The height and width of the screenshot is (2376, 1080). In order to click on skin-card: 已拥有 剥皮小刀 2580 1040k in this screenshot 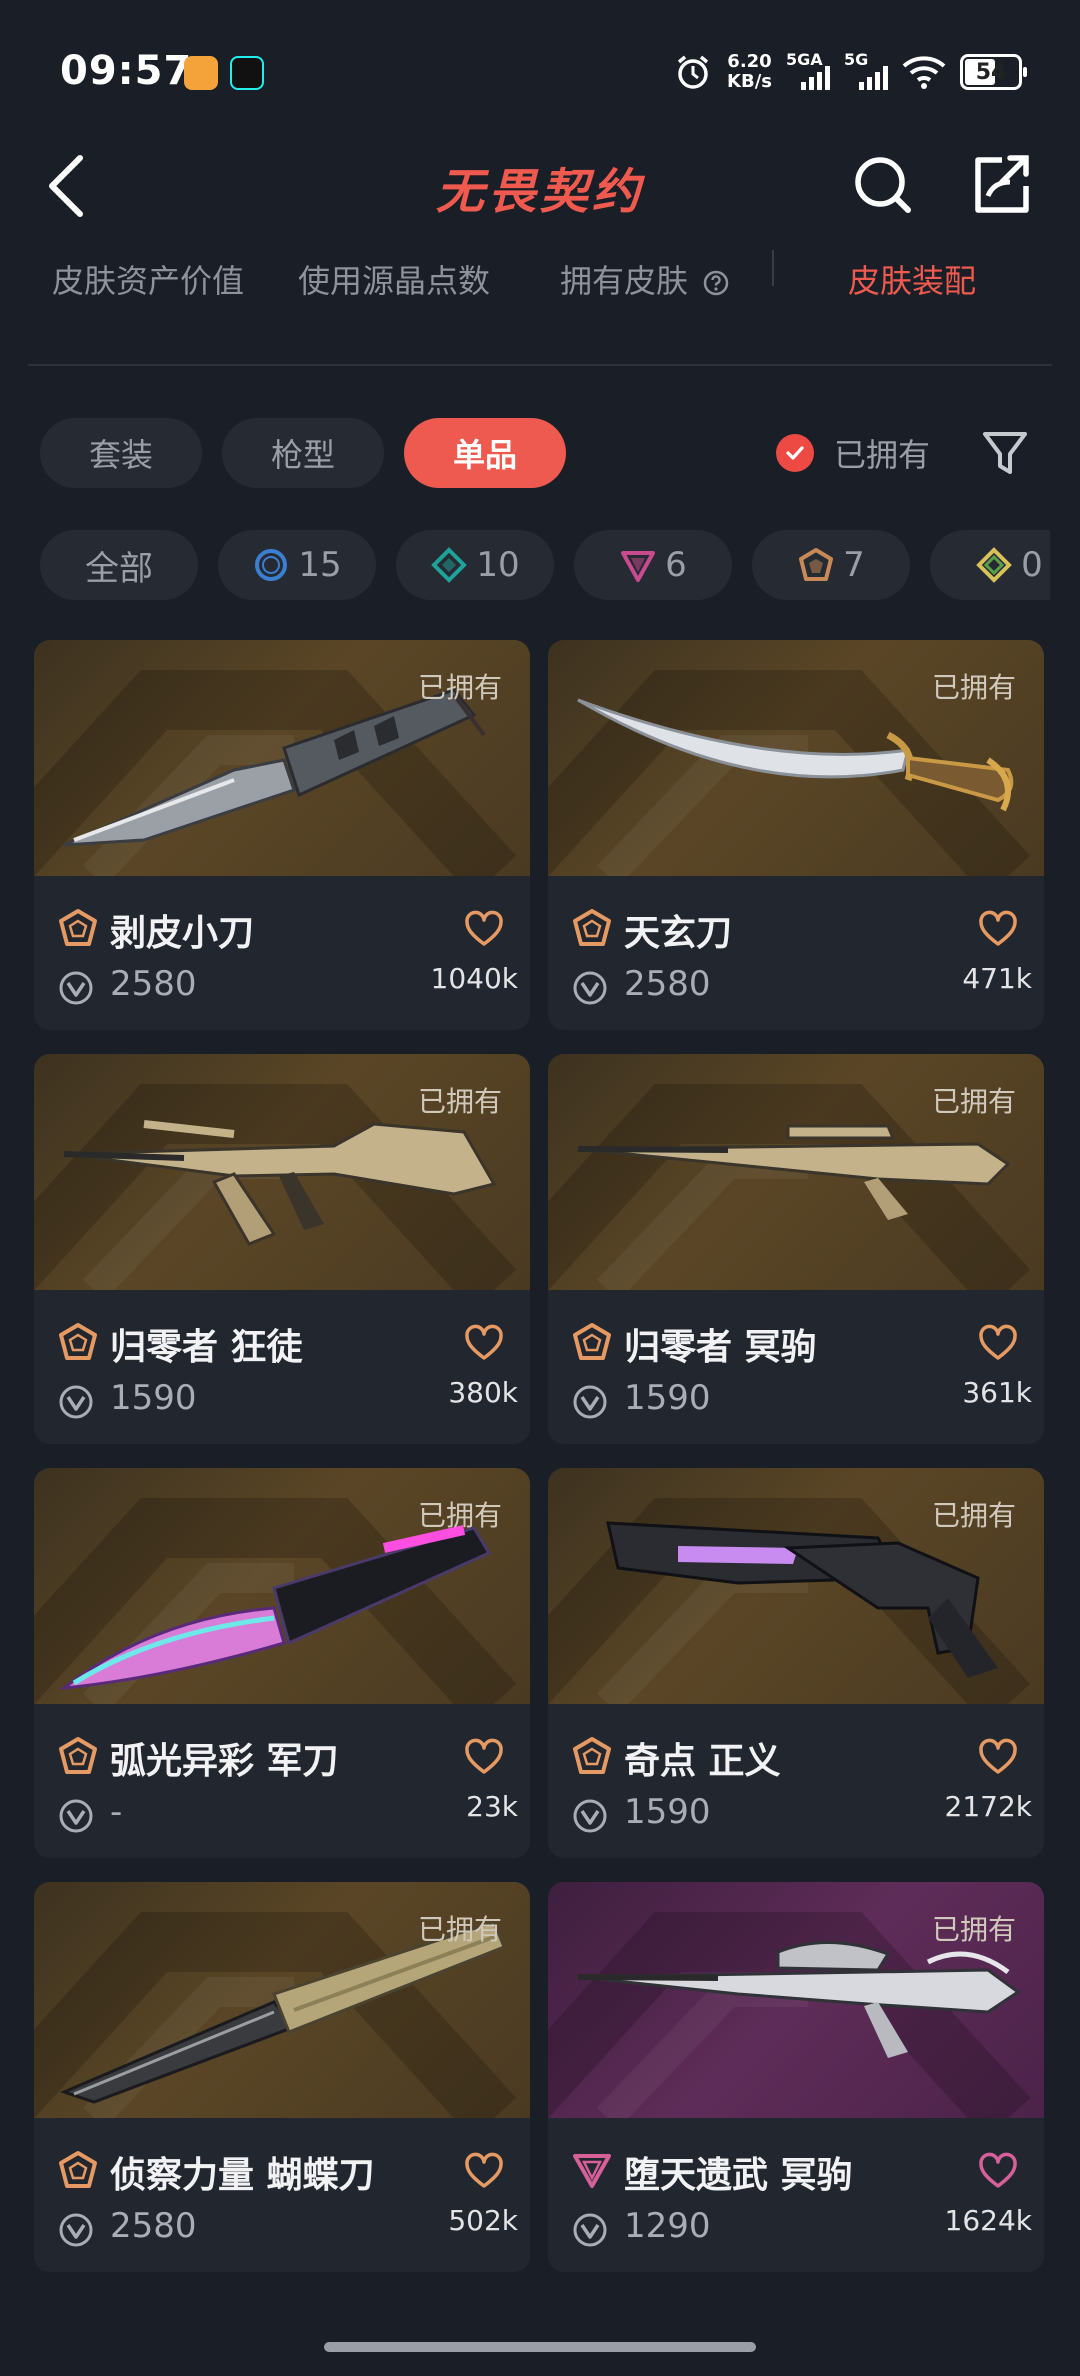, I will do `click(282, 835)`.